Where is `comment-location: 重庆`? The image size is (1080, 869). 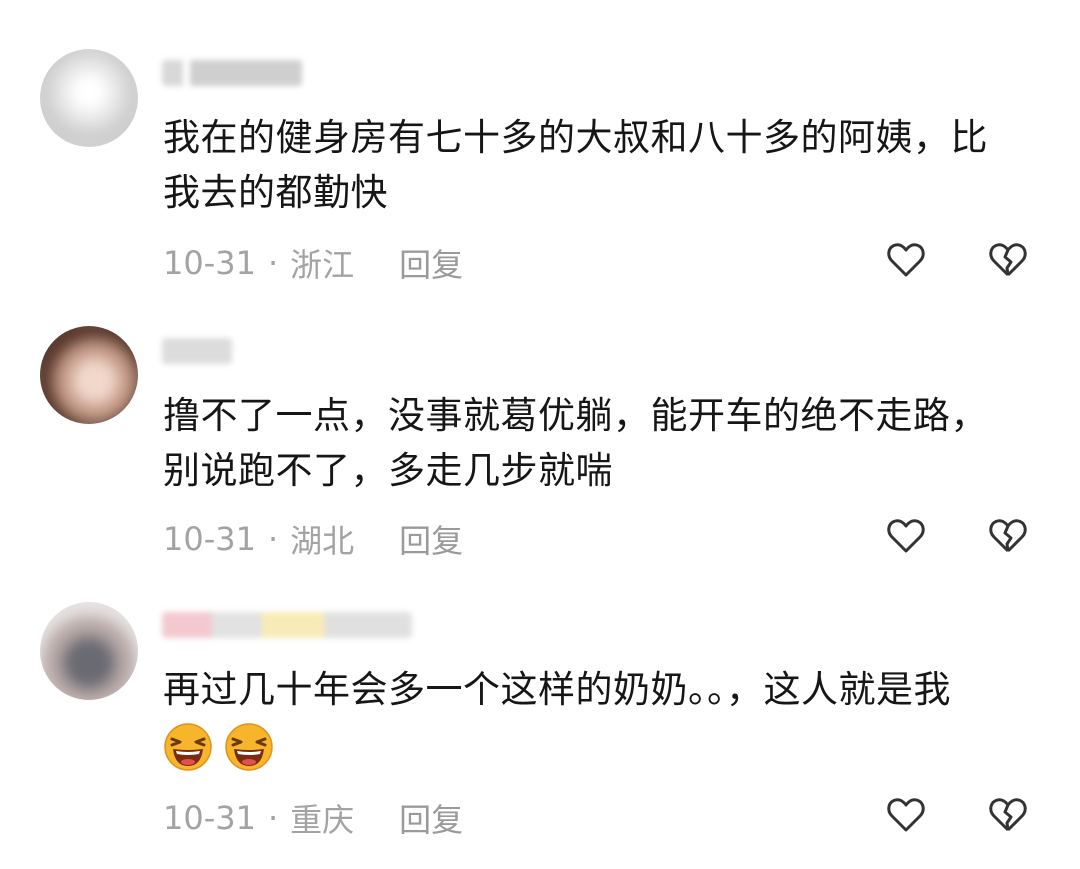
comment-location: 重庆 is located at coordinates (322, 820).